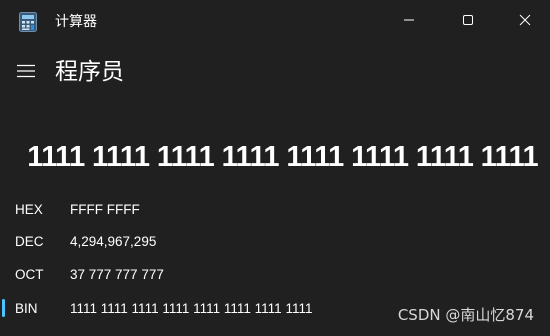  Describe the element at coordinates (29, 274) in the screenshot. I see `base-label: OCT` at that location.